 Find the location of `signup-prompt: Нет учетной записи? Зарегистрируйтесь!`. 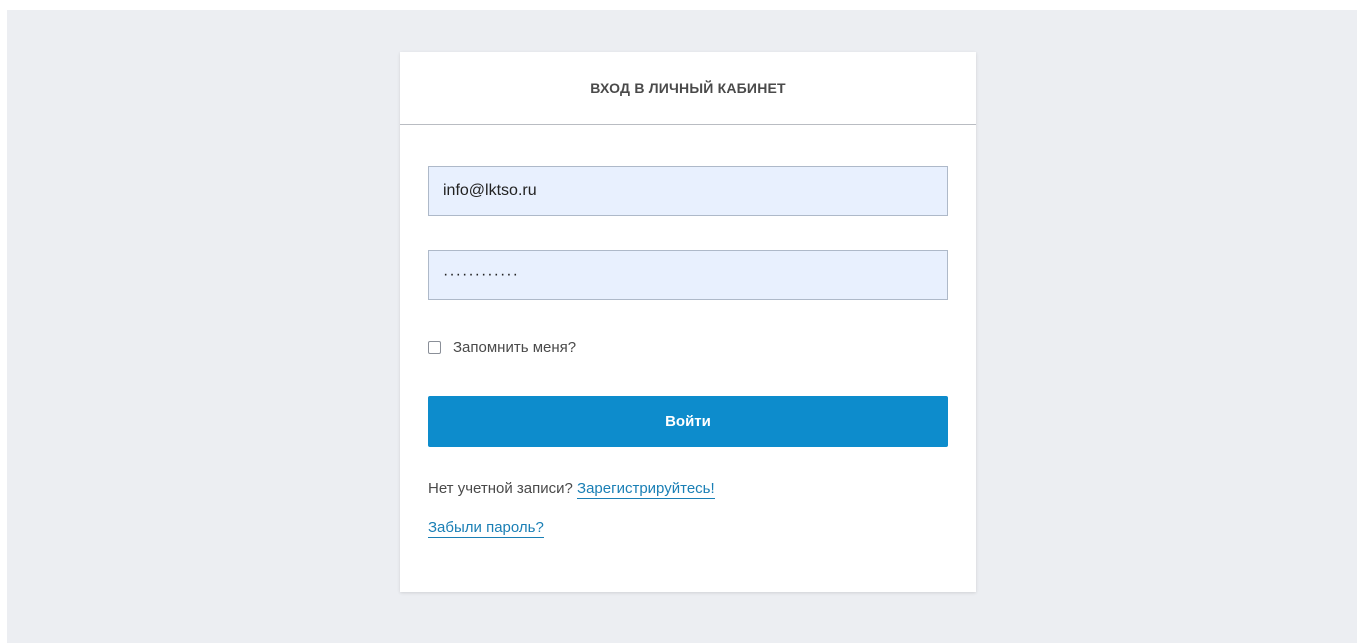

signup-prompt: Нет учетной записи? Зарегистрируйтесь! is located at coordinates (571, 489).